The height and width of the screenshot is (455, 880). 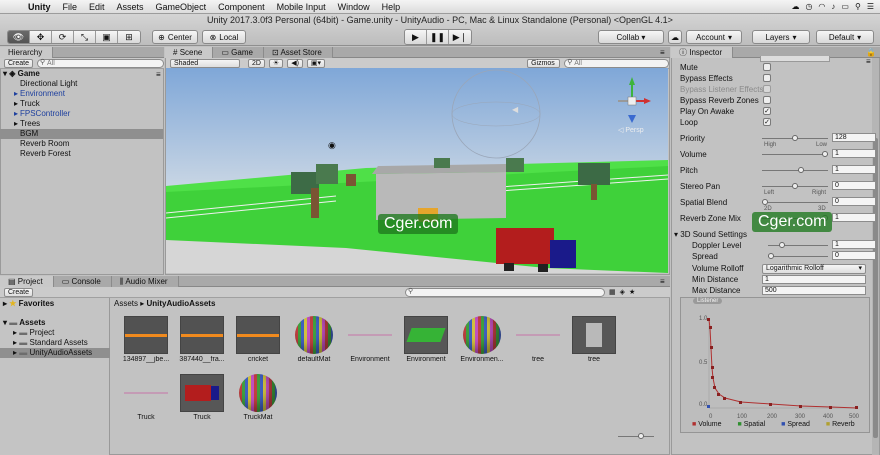 What do you see at coordinates (544, 66) in the screenshot?
I see `gizmos-dropdown: Gizmos ▾` at bounding box center [544, 66].